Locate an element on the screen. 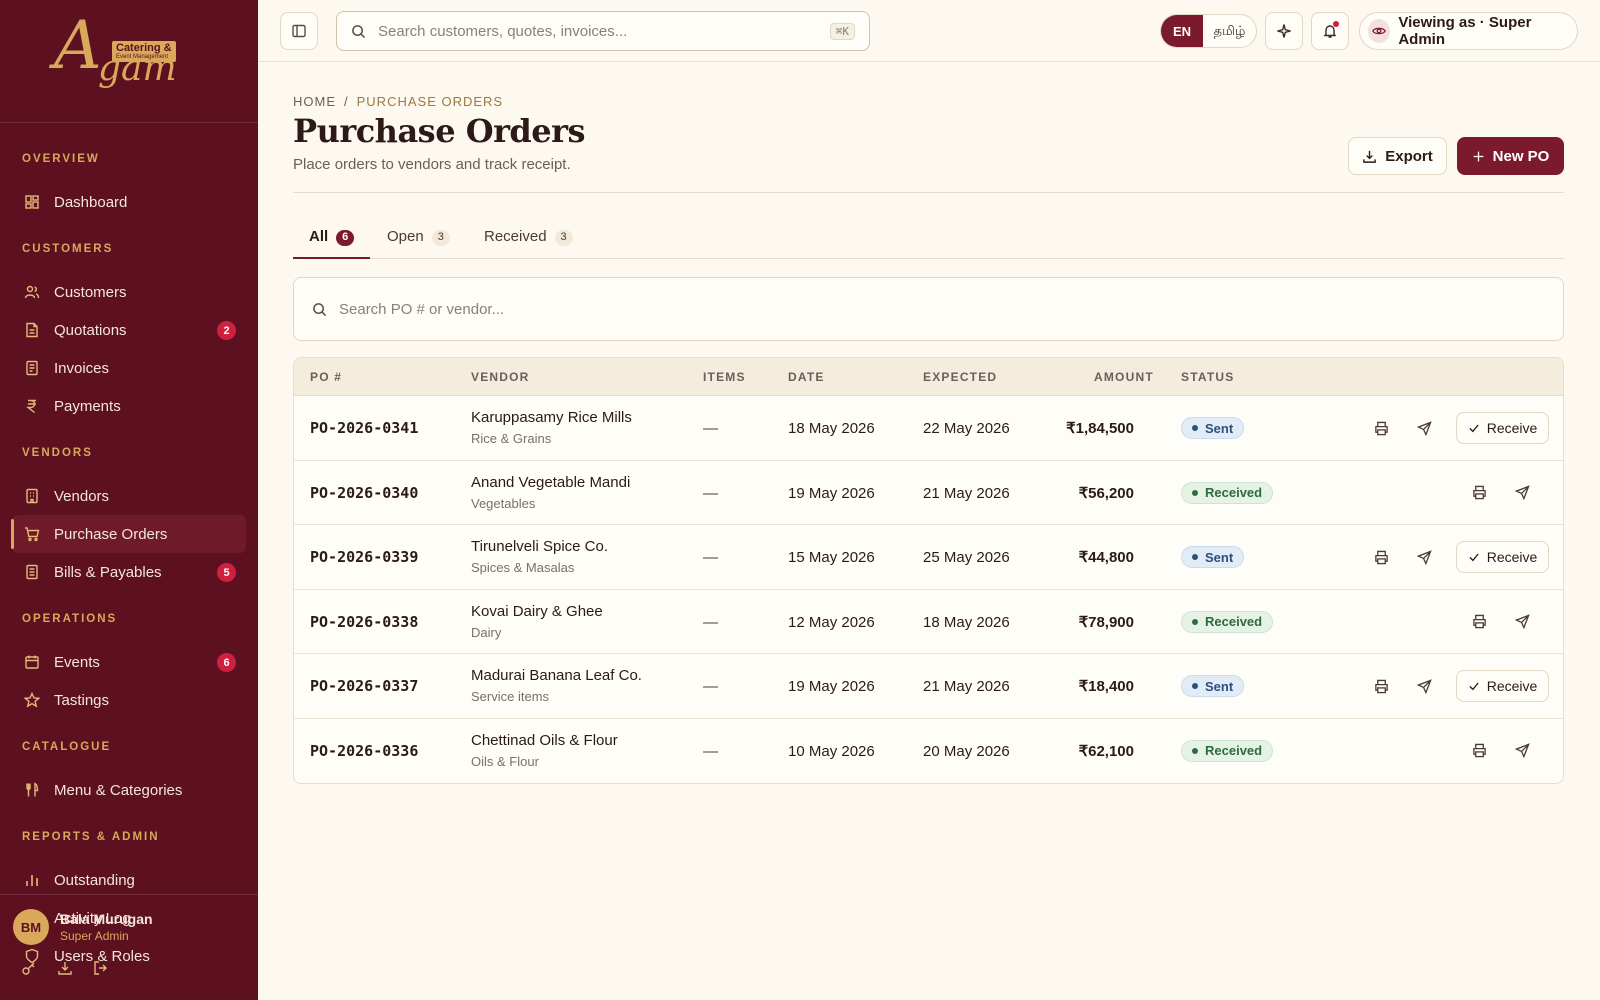 This screenshot has width=1600, height=1000. column-header-expected: EXPECTED is located at coordinates (960, 377).